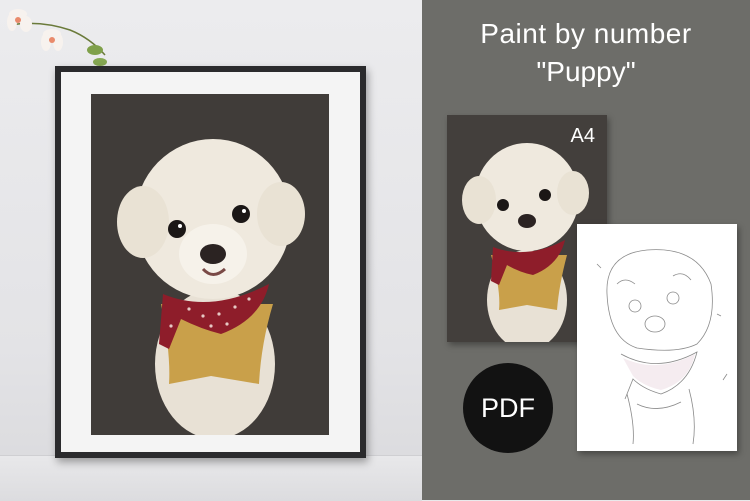  I want to click on outline-preview-card, so click(657, 337).